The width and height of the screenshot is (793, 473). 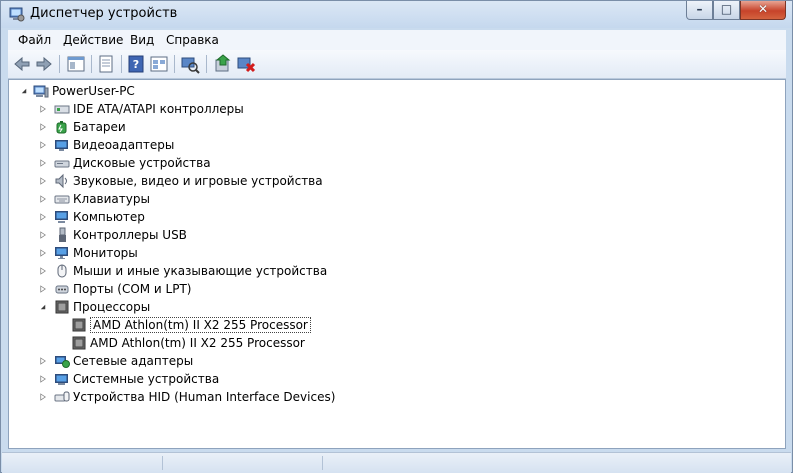 I want to click on tree-category: Компьютер, so click(x=394, y=217).